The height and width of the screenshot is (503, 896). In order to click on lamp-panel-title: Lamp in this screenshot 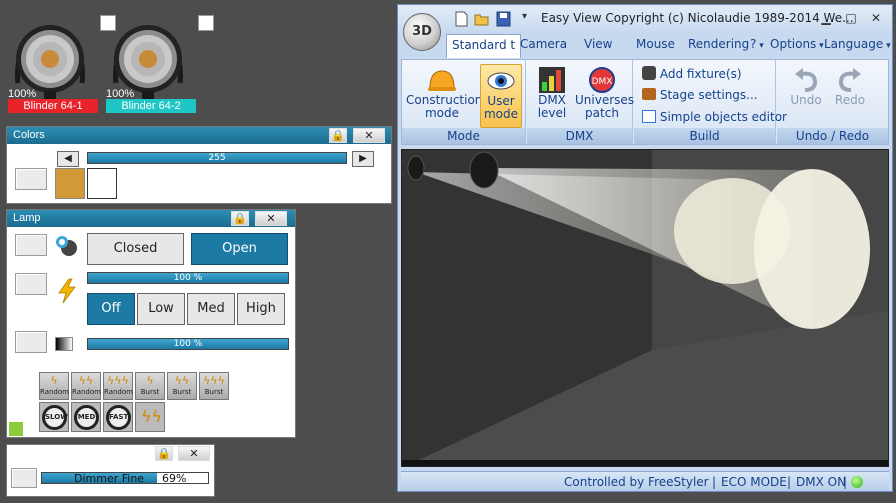, I will do `click(151, 218)`.